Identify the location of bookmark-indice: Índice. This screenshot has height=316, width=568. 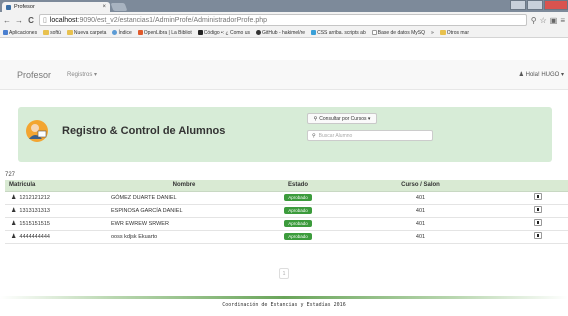
(122, 33).